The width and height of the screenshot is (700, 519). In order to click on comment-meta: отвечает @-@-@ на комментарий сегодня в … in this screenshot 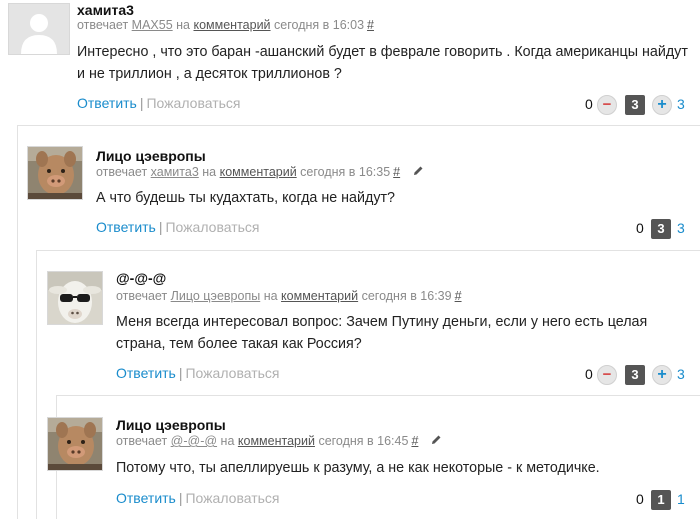, I will do `click(279, 441)`.